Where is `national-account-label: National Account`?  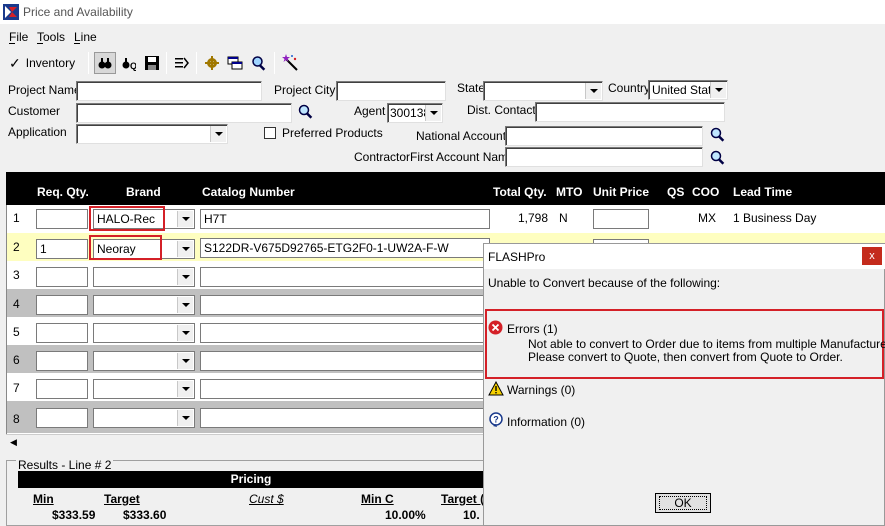 national-account-label: National Account is located at coordinates (461, 136).